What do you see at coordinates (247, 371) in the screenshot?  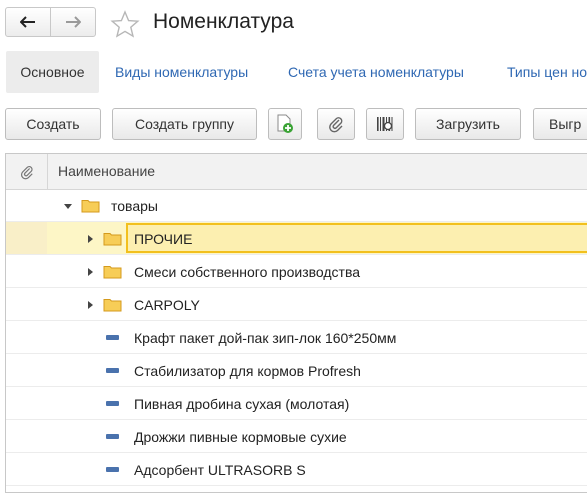 I see `row-label: Стабилизатор для кормов Profresh` at bounding box center [247, 371].